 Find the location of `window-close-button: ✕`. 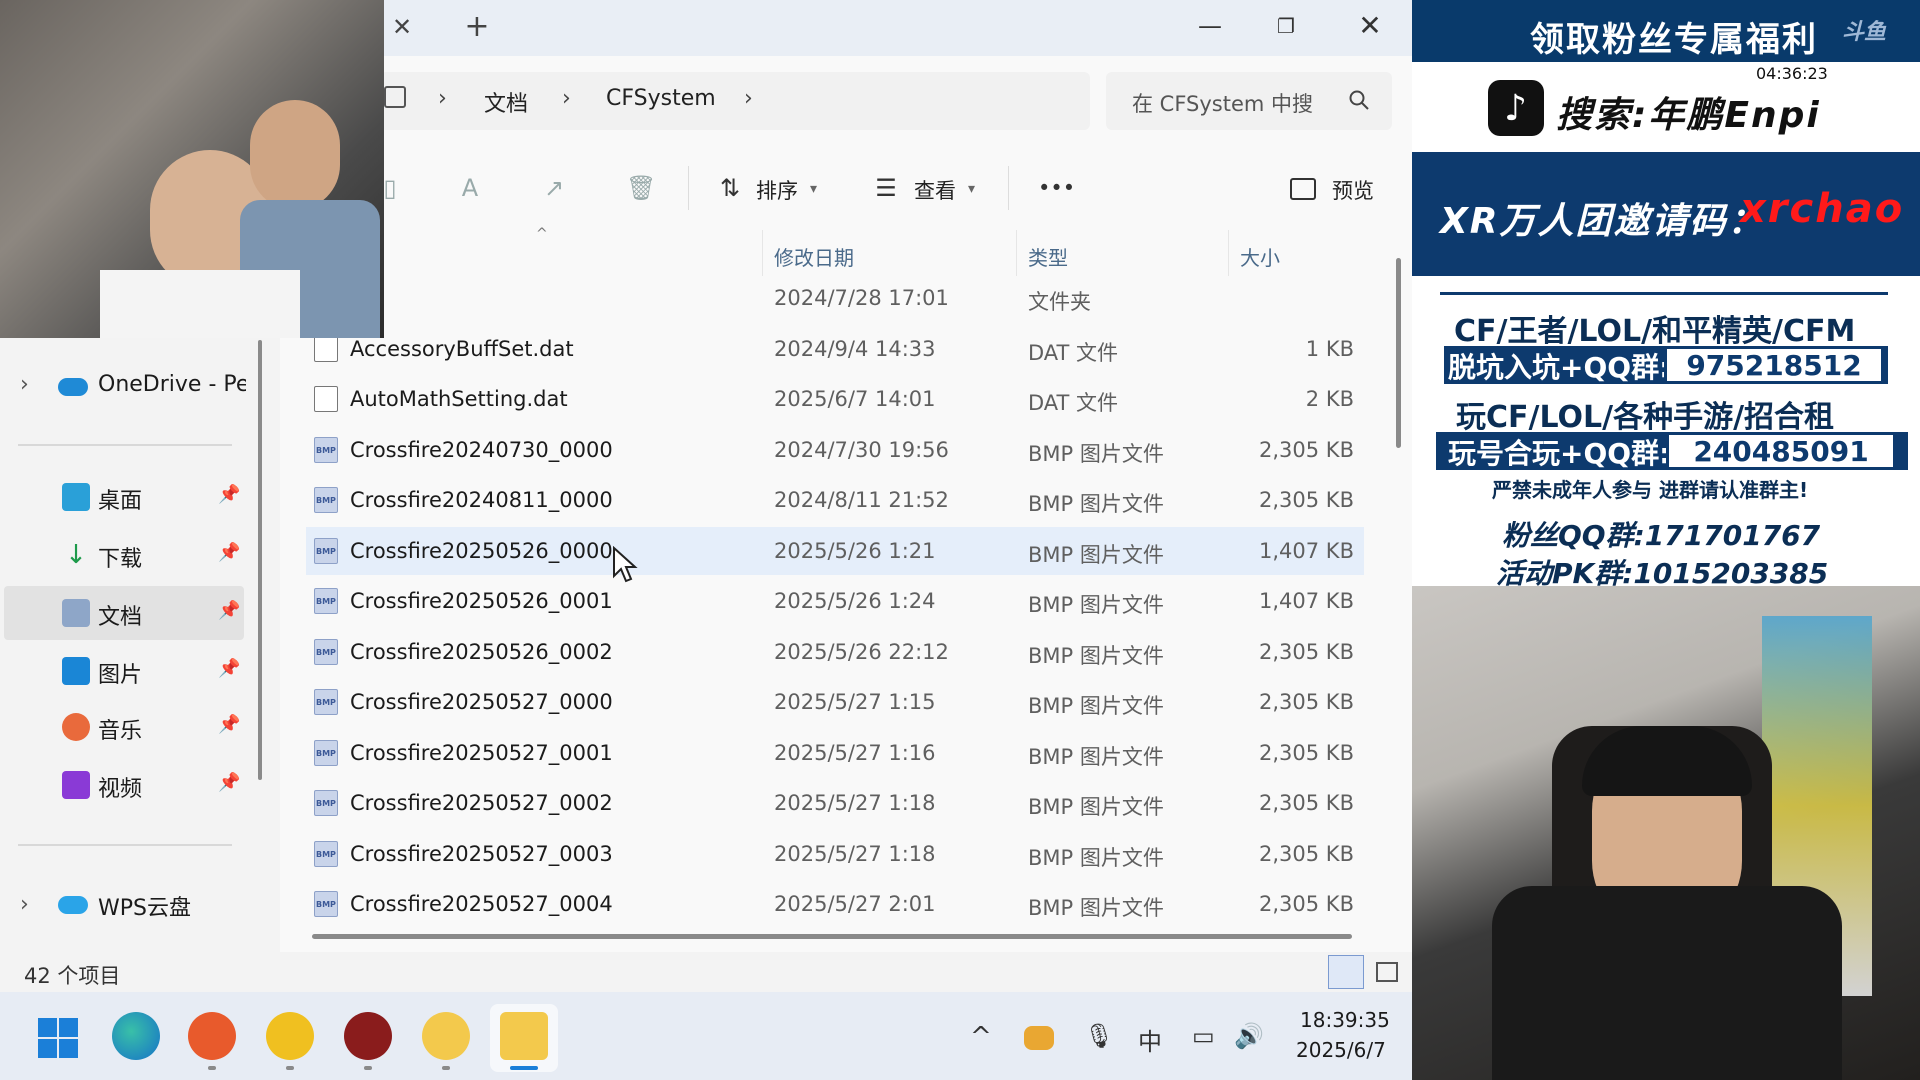

window-close-button: ✕ is located at coordinates (1370, 26).